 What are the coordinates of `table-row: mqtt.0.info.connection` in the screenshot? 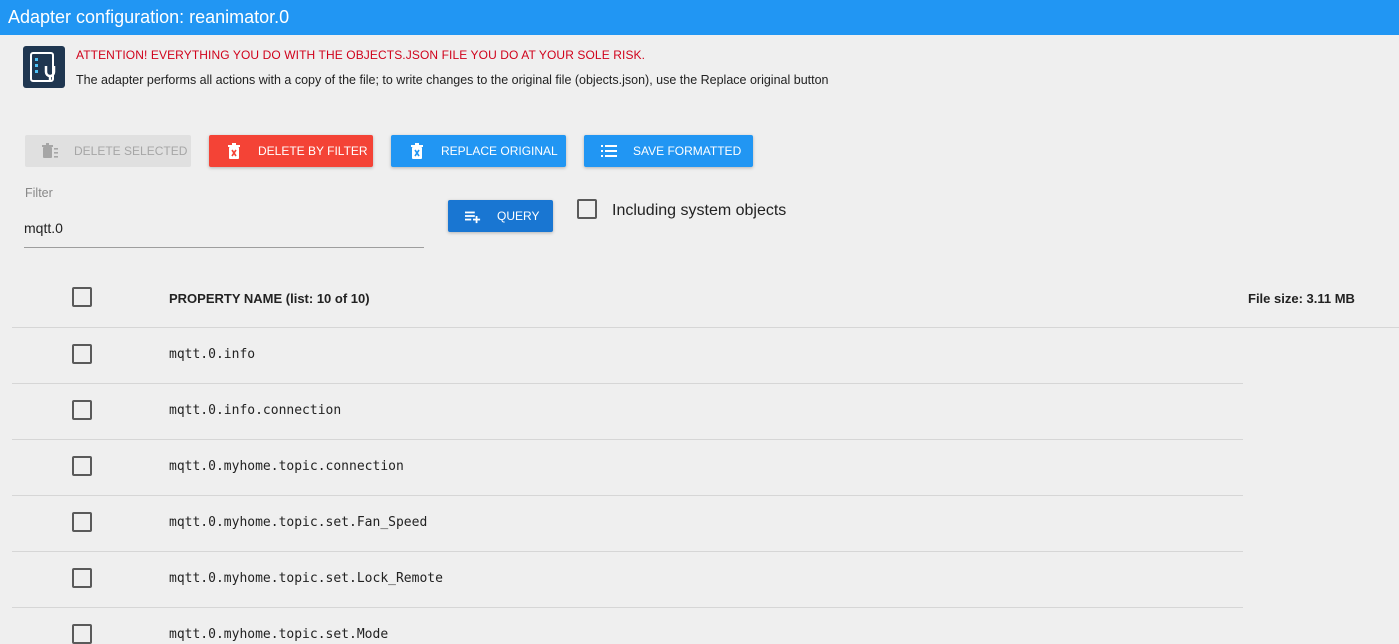 It's located at (627, 412).